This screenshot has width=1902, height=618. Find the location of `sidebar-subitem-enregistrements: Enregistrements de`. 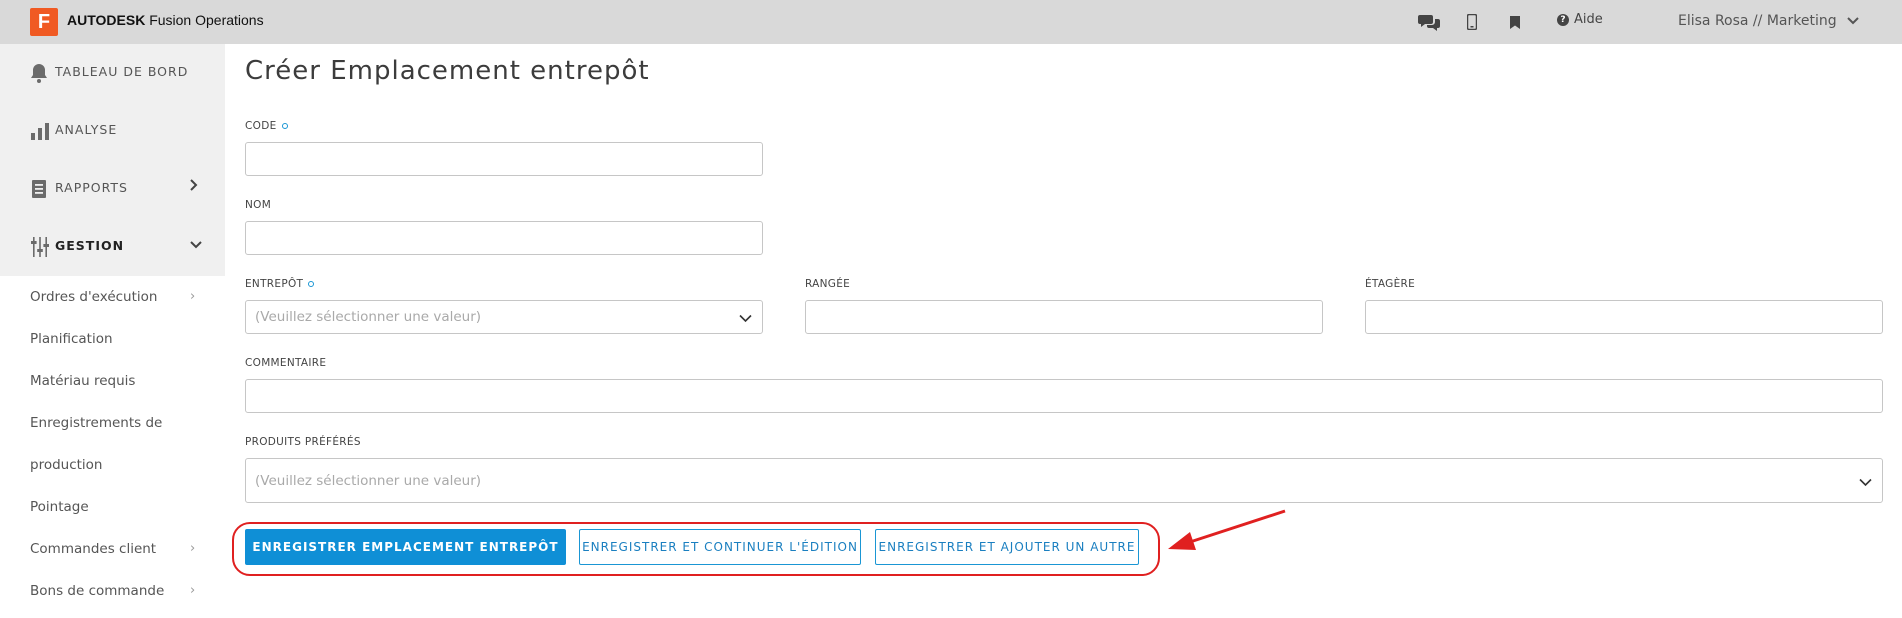

sidebar-subitem-enregistrements: Enregistrements de is located at coordinates (112, 423).